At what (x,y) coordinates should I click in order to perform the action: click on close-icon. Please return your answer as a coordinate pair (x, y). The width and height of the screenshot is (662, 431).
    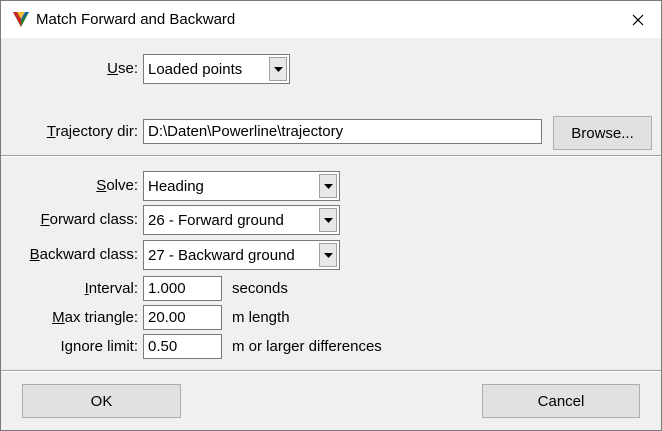
    Looking at the image, I should click on (638, 19).